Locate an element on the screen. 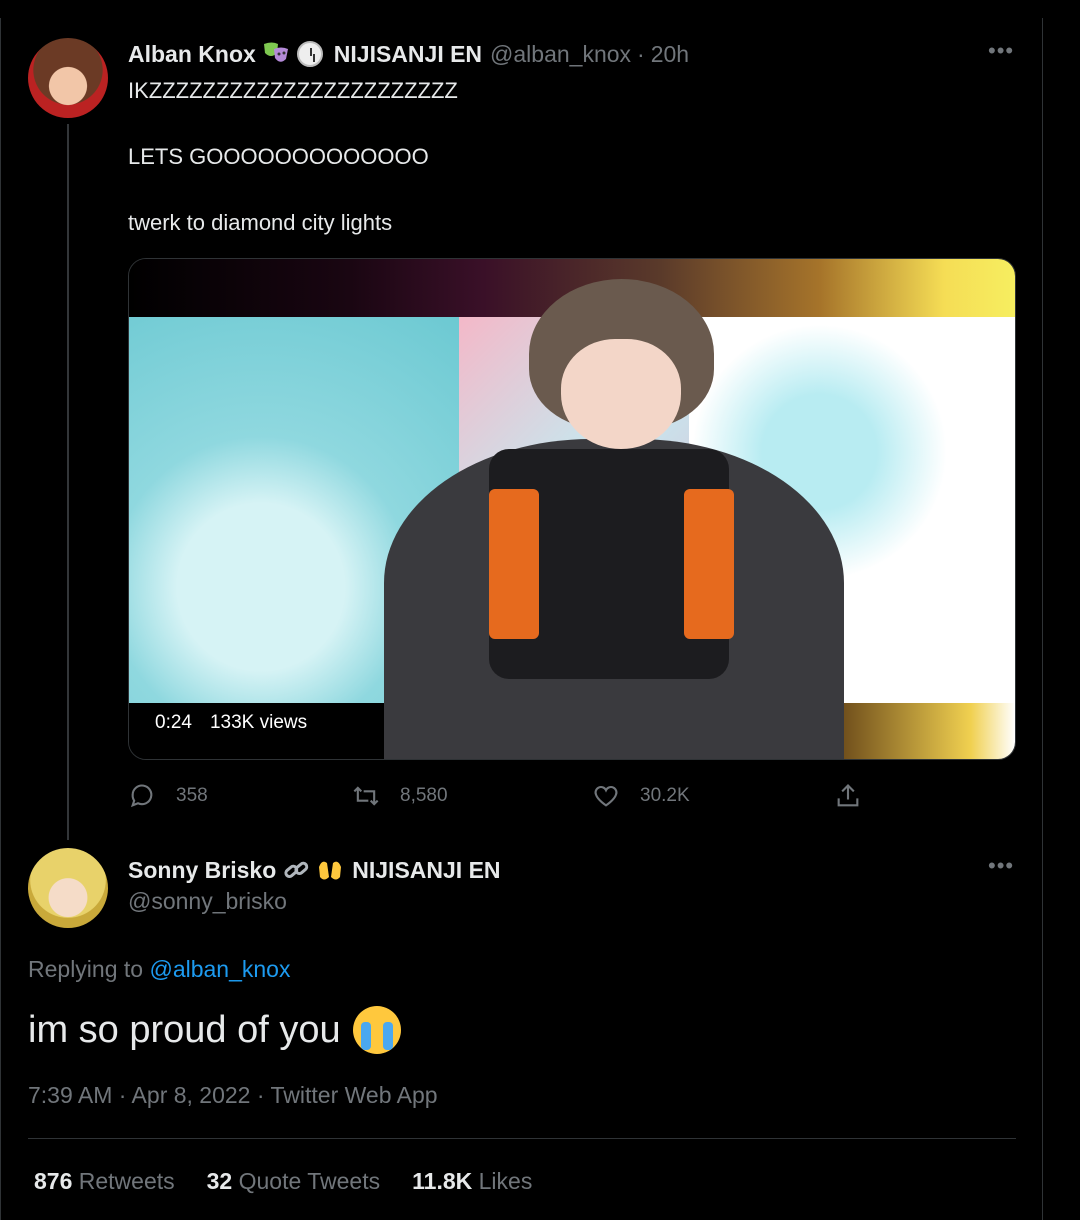 This screenshot has width=1080, height=1220. raised-hands-icon is located at coordinates (330, 870).